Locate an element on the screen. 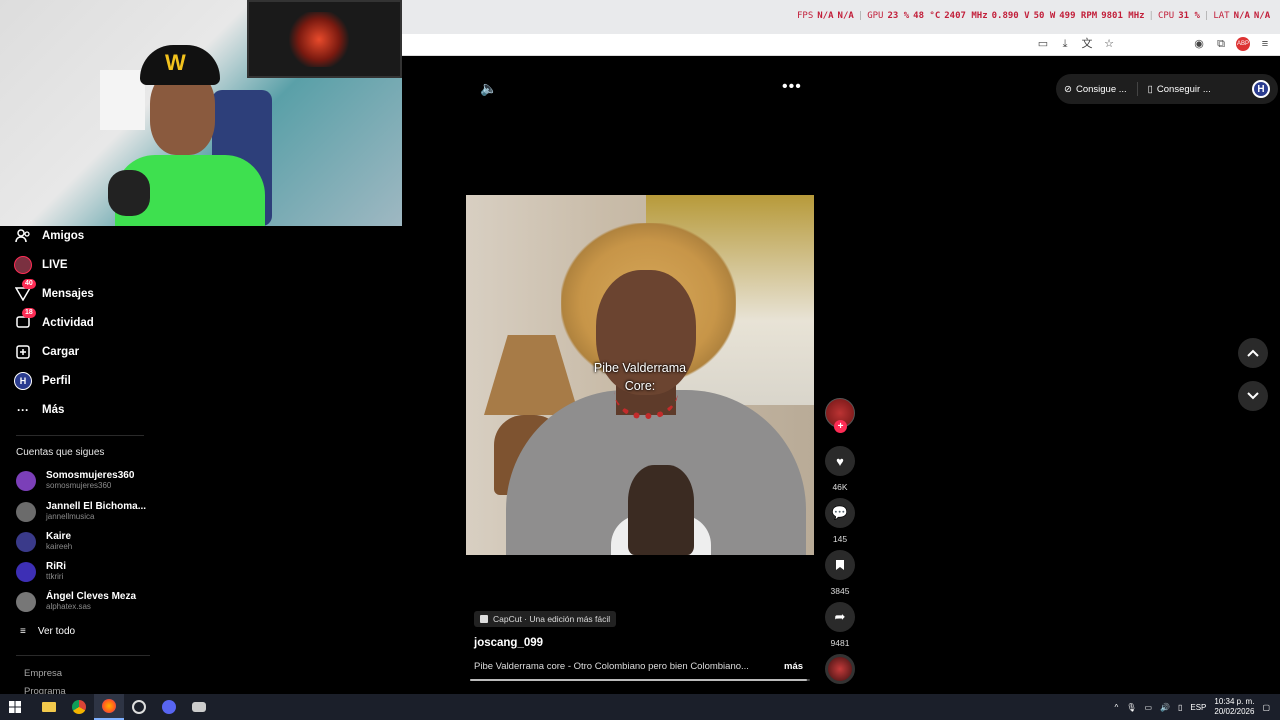 This screenshot has width=1280, height=720. bookmark-star-icon: ☆ is located at coordinates (1109, 44).